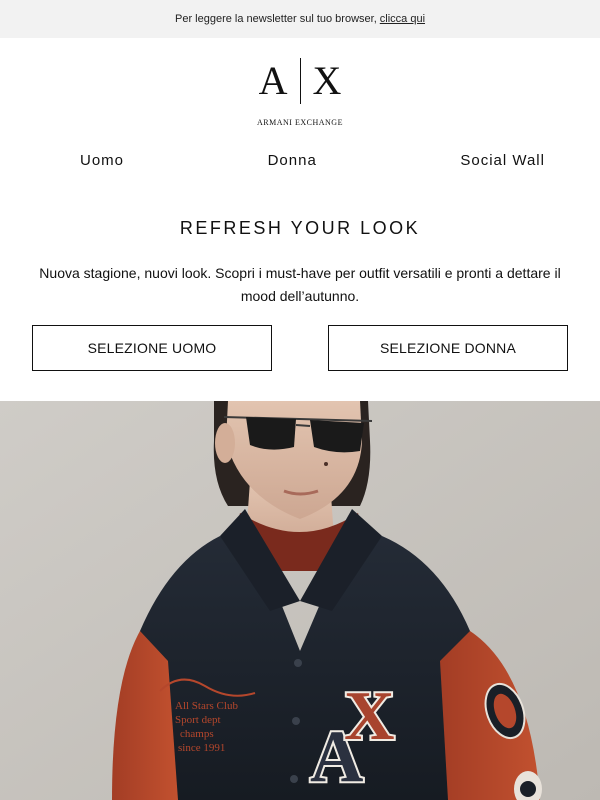 The width and height of the screenshot is (600, 800). What do you see at coordinates (292, 164) in the screenshot?
I see `nav-item-donna: Donna` at bounding box center [292, 164].